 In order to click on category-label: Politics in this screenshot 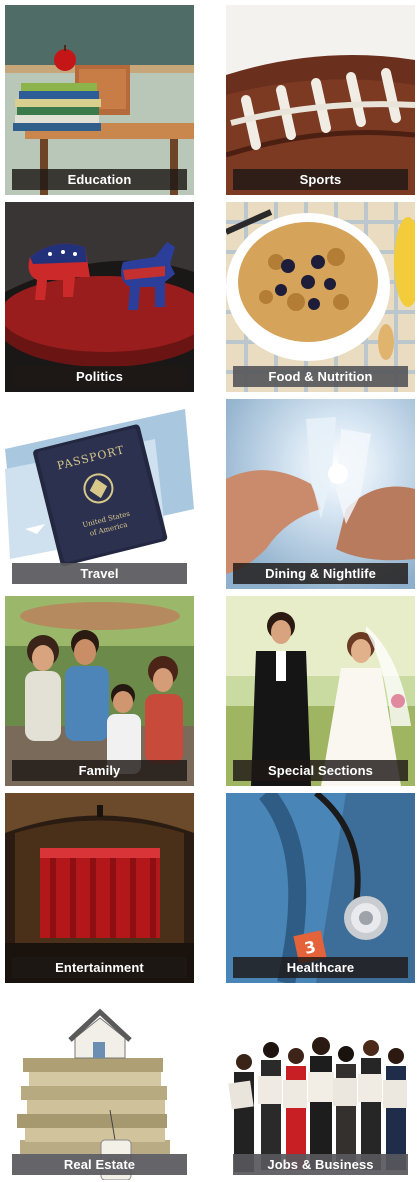, I will do `click(99, 376)`.